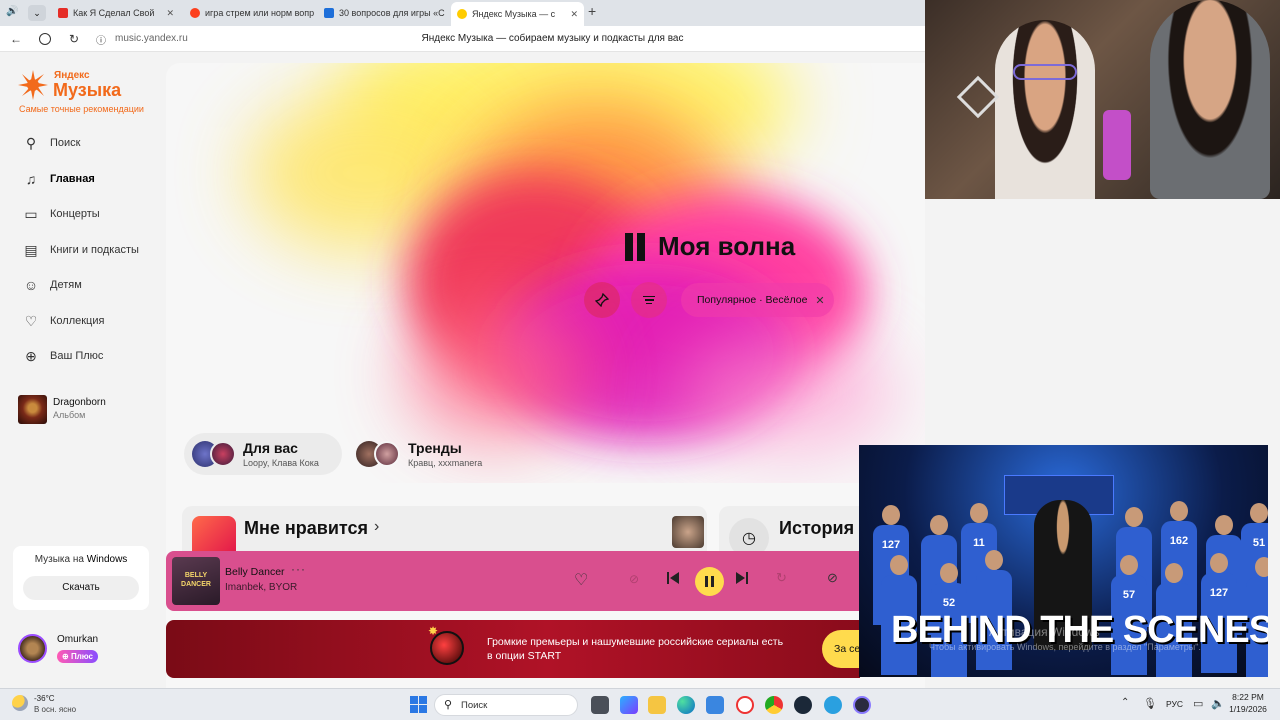  I want to click on ticket-icon: ▭, so click(31, 213).